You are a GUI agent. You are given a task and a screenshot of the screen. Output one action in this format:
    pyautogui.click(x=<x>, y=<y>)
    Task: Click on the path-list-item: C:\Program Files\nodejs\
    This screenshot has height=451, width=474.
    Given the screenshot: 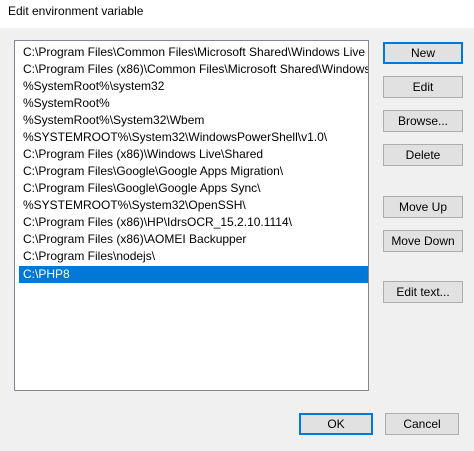 What is the action you would take?
    pyautogui.click(x=193, y=256)
    